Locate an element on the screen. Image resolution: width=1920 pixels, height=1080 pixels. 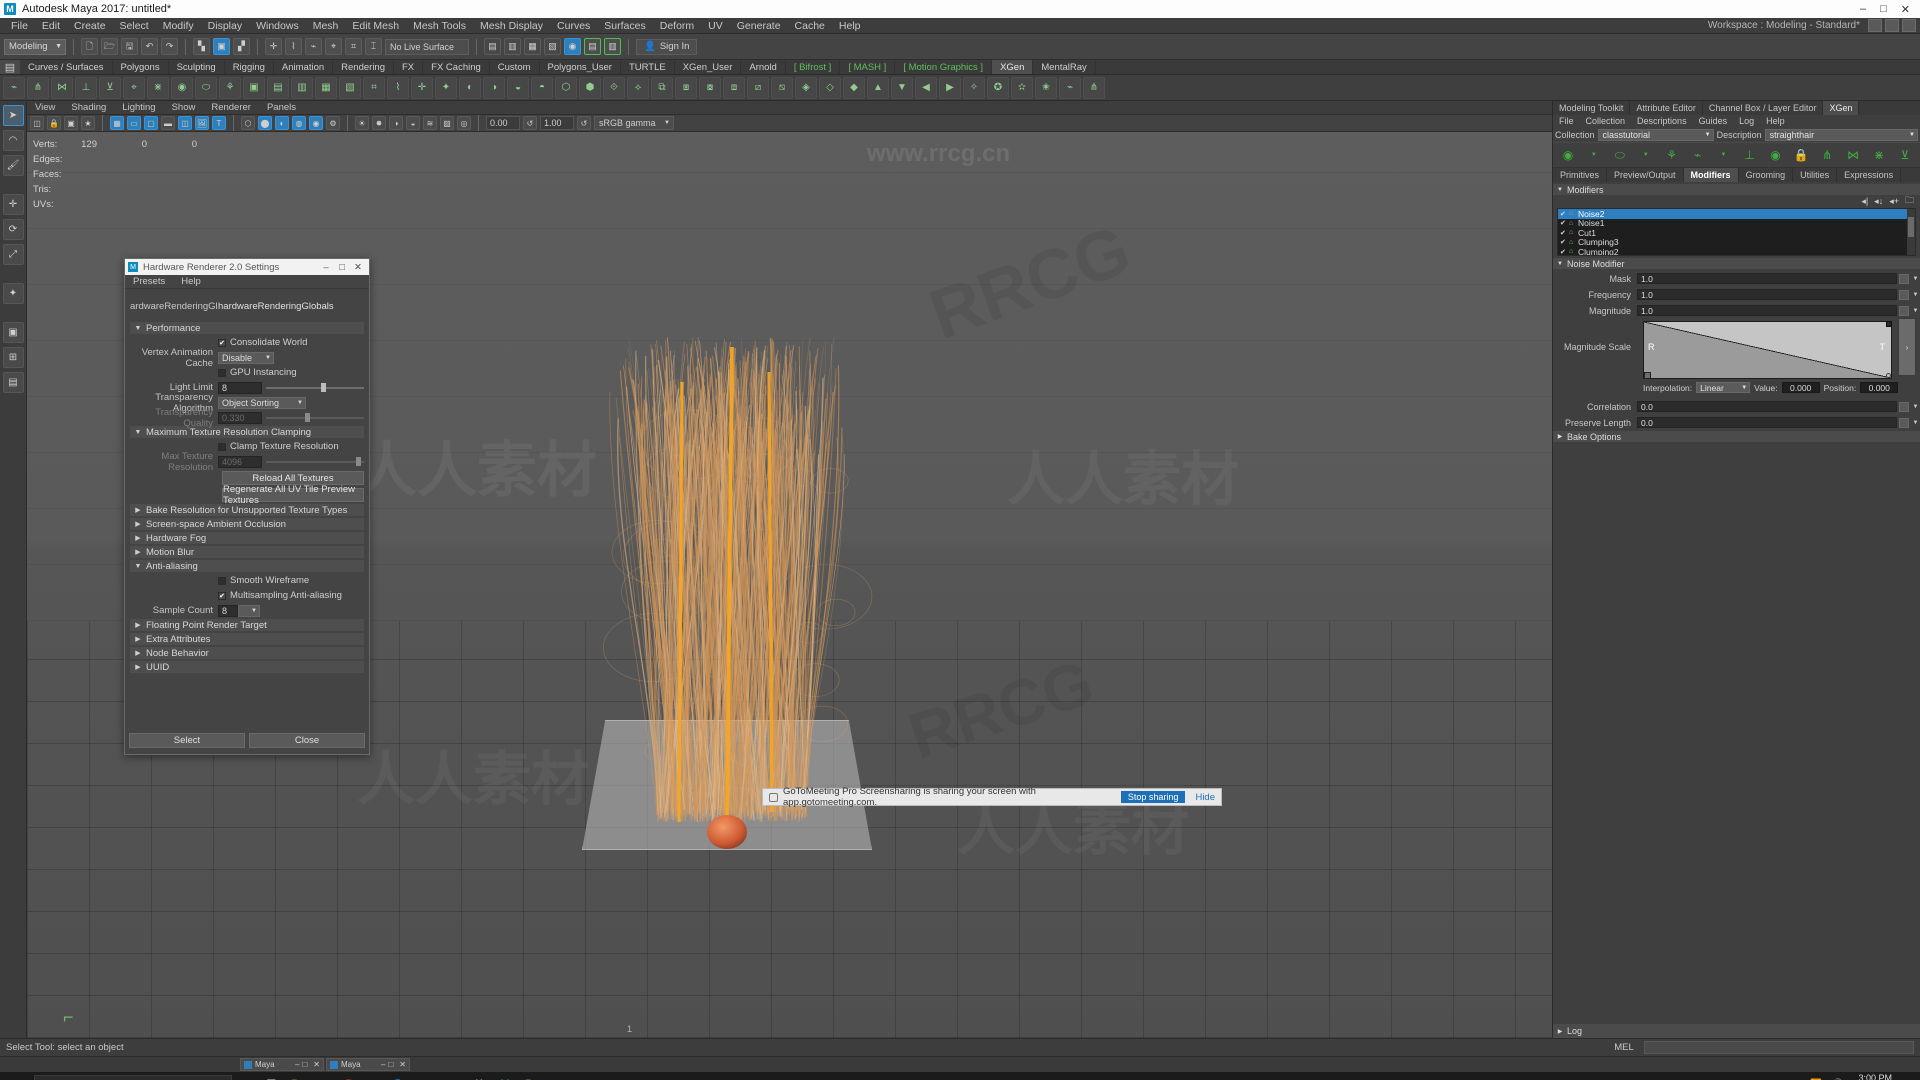
section-uuid: ▶ UUID is located at coordinates (247, 667).